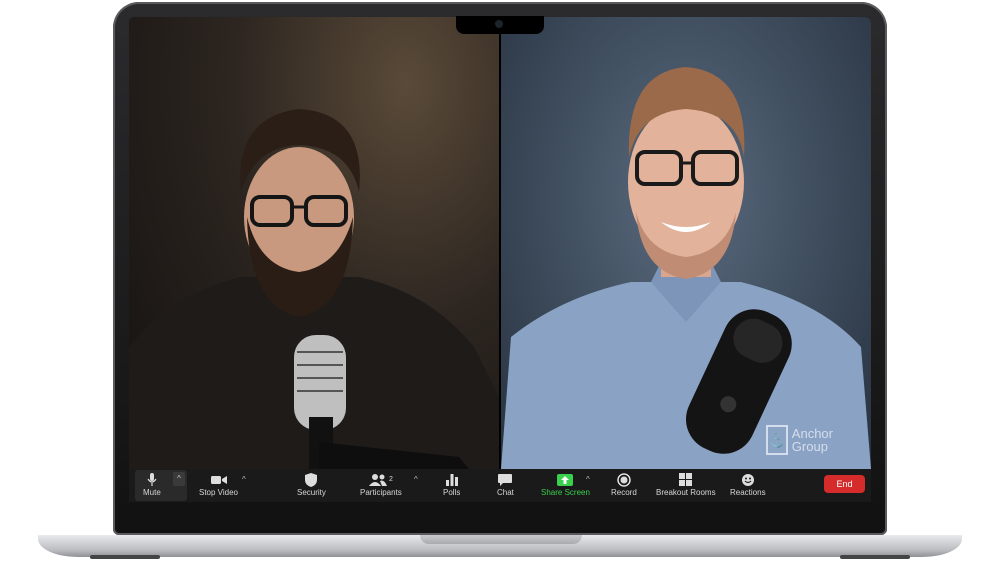  Describe the element at coordinates (416, 479) in the screenshot. I see `participants-options-caret: ^` at that location.